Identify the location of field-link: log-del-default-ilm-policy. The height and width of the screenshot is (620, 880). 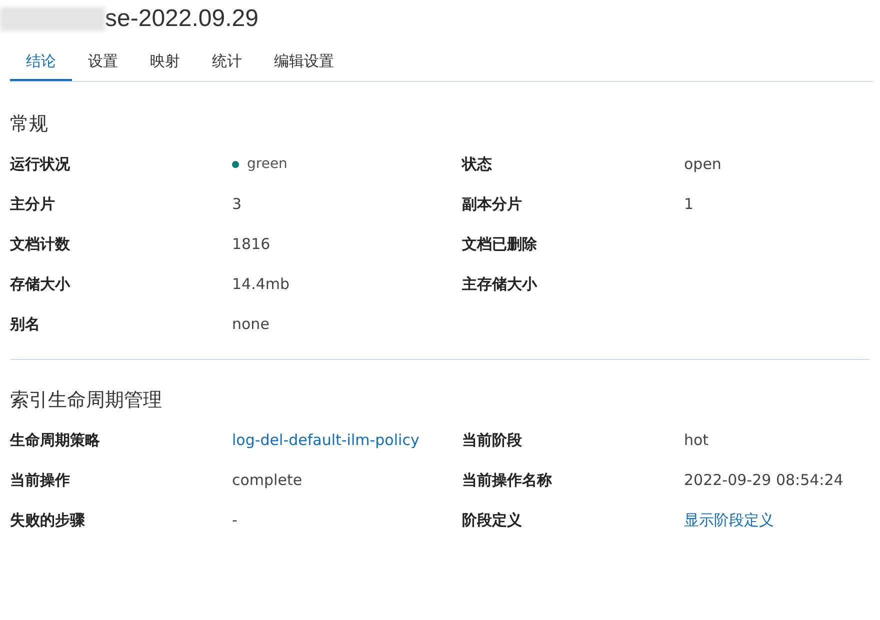
(326, 440).